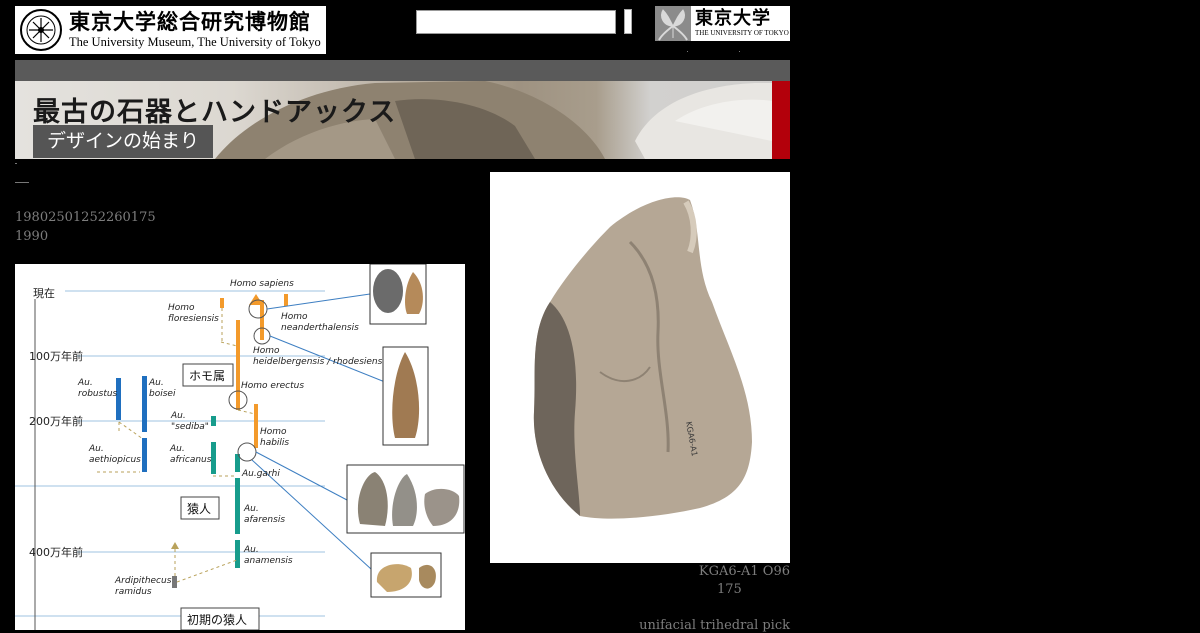 This screenshot has height=633, width=1200. Describe the element at coordinates (207, 376) in the screenshot. I see `group-label-homo: ホモ属` at that location.